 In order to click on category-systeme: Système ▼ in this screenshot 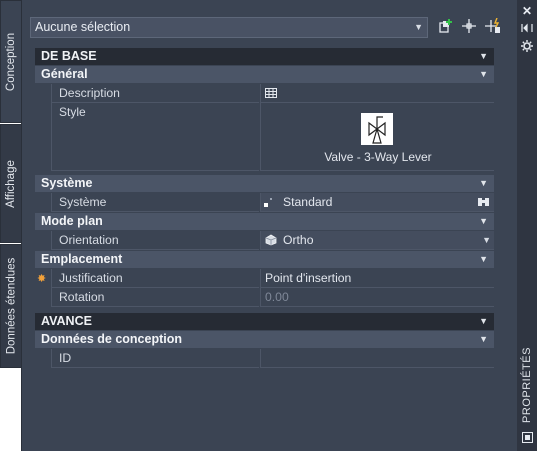, I will do `click(264, 183)`.